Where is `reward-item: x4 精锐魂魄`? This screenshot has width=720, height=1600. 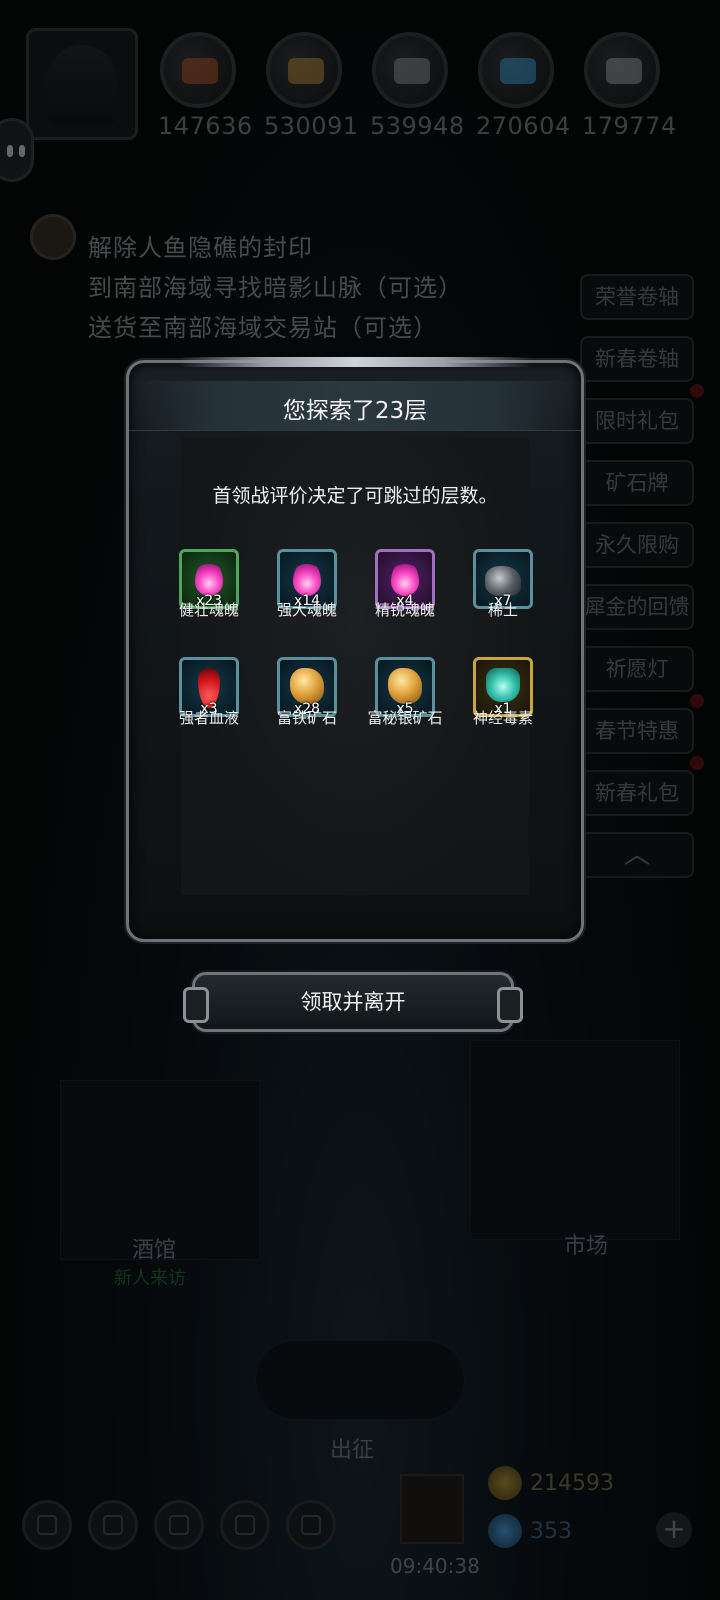
reward-item: x4 精锐魂魄 is located at coordinates (405, 584).